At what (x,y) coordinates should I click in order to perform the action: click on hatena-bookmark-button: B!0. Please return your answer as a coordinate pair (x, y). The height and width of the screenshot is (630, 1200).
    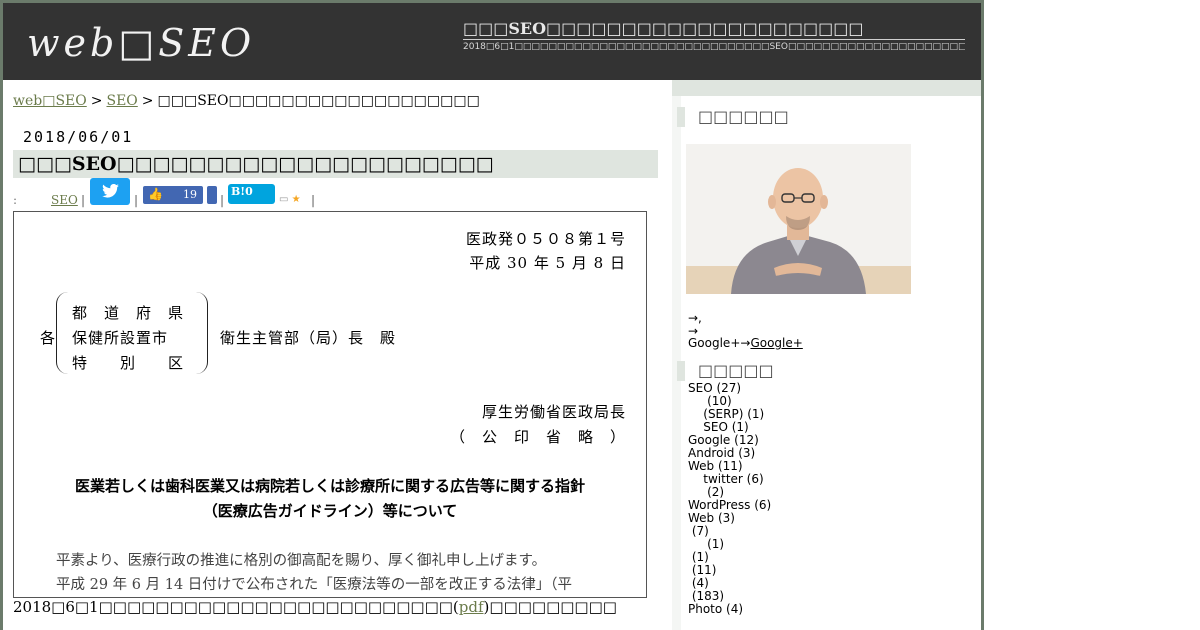
    Looking at the image, I should click on (251, 194).